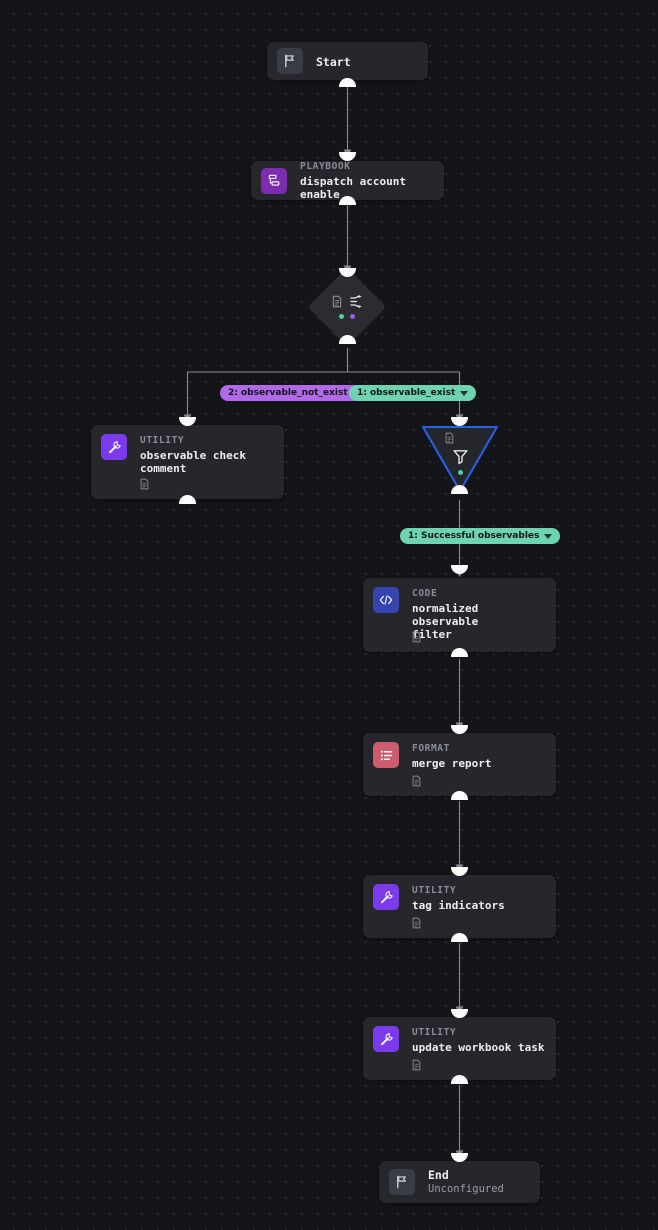  What do you see at coordinates (325, 166) in the screenshot?
I see `playbook-kind: PLAYBOOK` at bounding box center [325, 166].